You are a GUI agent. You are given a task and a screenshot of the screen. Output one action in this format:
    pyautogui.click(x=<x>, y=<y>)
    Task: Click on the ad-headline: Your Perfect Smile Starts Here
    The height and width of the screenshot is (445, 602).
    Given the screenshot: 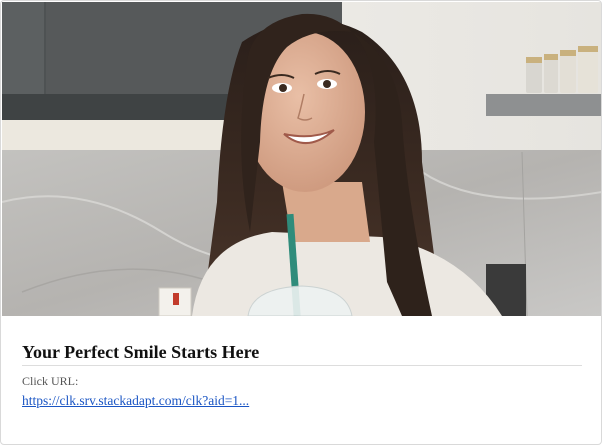 What is the action you would take?
    pyautogui.click(x=302, y=353)
    